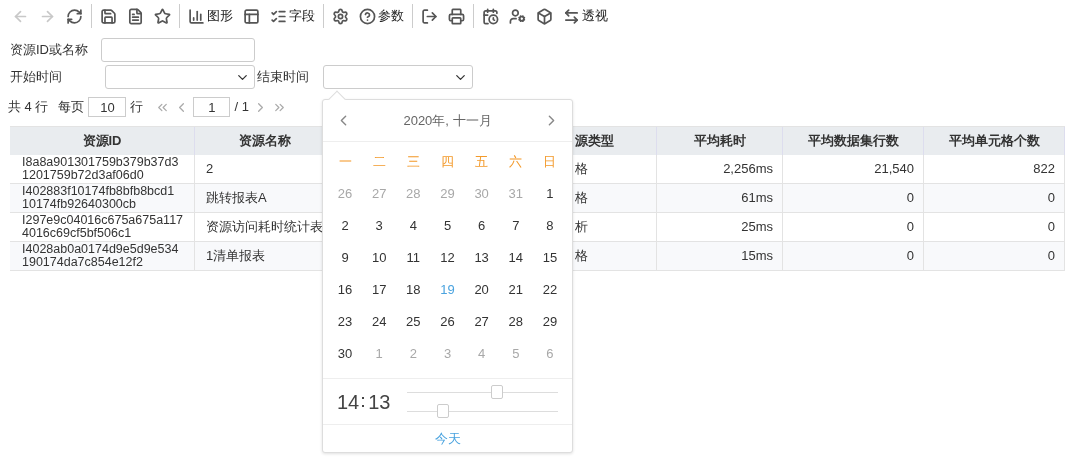  I want to click on page-size-unit: 行, so click(137, 107).